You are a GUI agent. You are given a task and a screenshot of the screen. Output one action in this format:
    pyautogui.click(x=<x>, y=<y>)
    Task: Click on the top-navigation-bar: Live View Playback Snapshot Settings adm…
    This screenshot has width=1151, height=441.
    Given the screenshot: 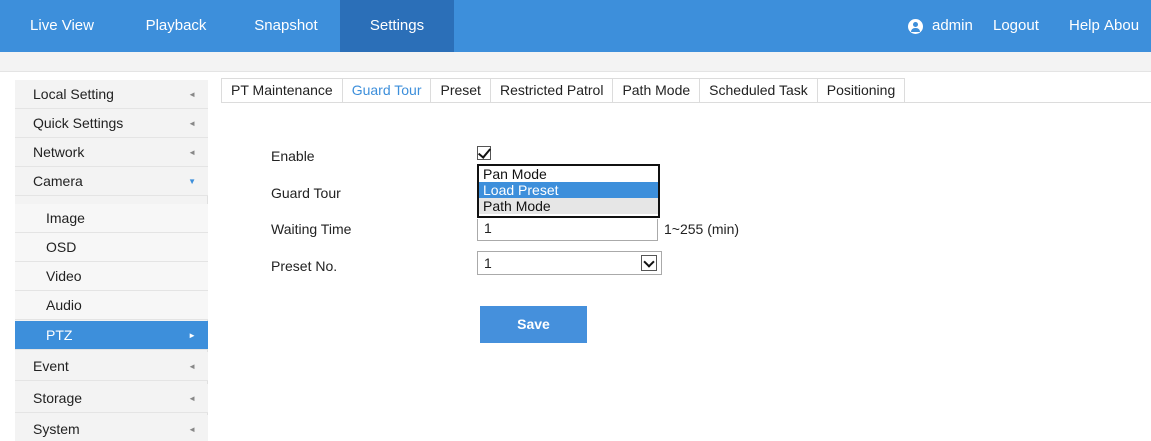 What is the action you would take?
    pyautogui.click(x=575, y=26)
    